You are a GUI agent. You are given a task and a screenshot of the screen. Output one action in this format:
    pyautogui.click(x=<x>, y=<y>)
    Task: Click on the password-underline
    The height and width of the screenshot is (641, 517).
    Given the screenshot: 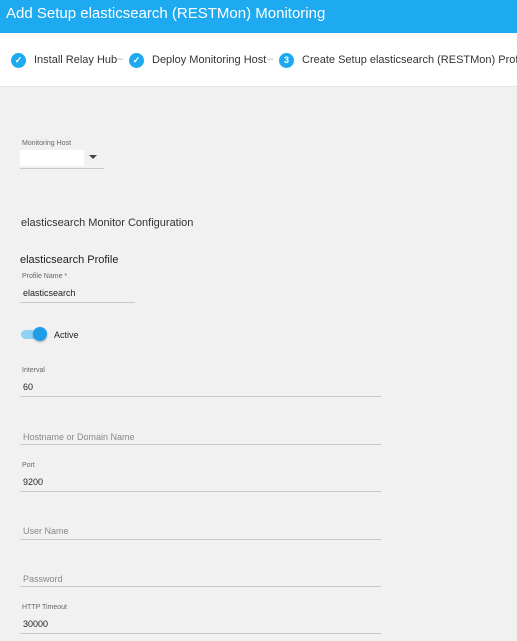 What is the action you would take?
    pyautogui.click(x=200, y=586)
    